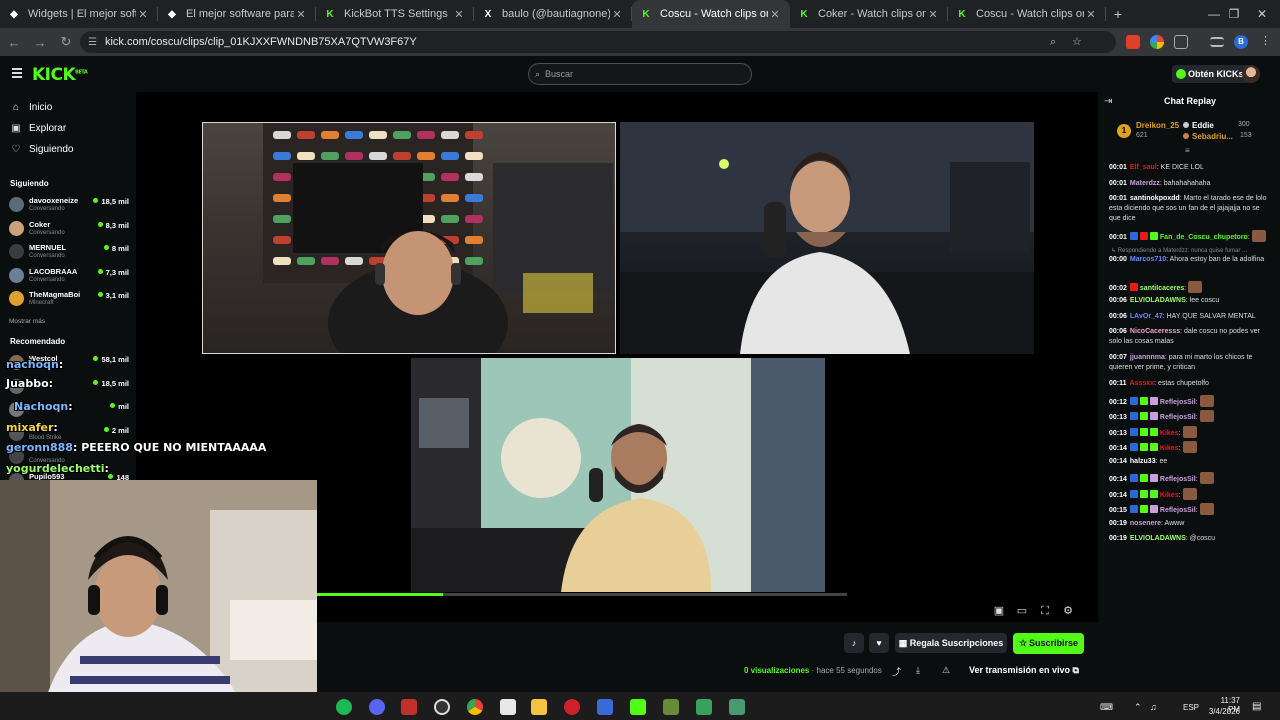 The image size is (1280, 720). I want to click on obs-icon, so click(442, 707).